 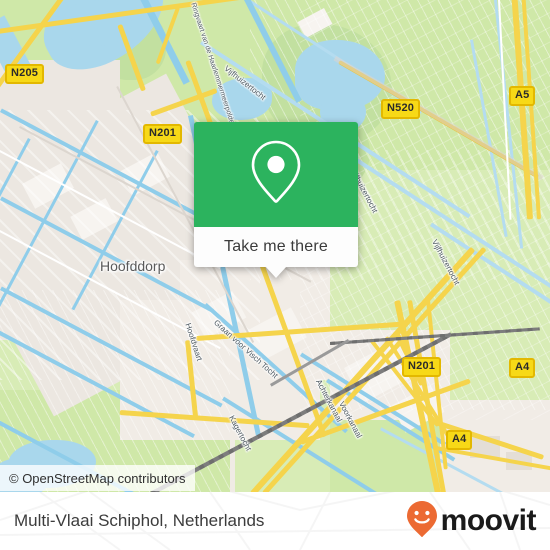 I want to click on location-popup-card: Take me there, so click(x=276, y=200).